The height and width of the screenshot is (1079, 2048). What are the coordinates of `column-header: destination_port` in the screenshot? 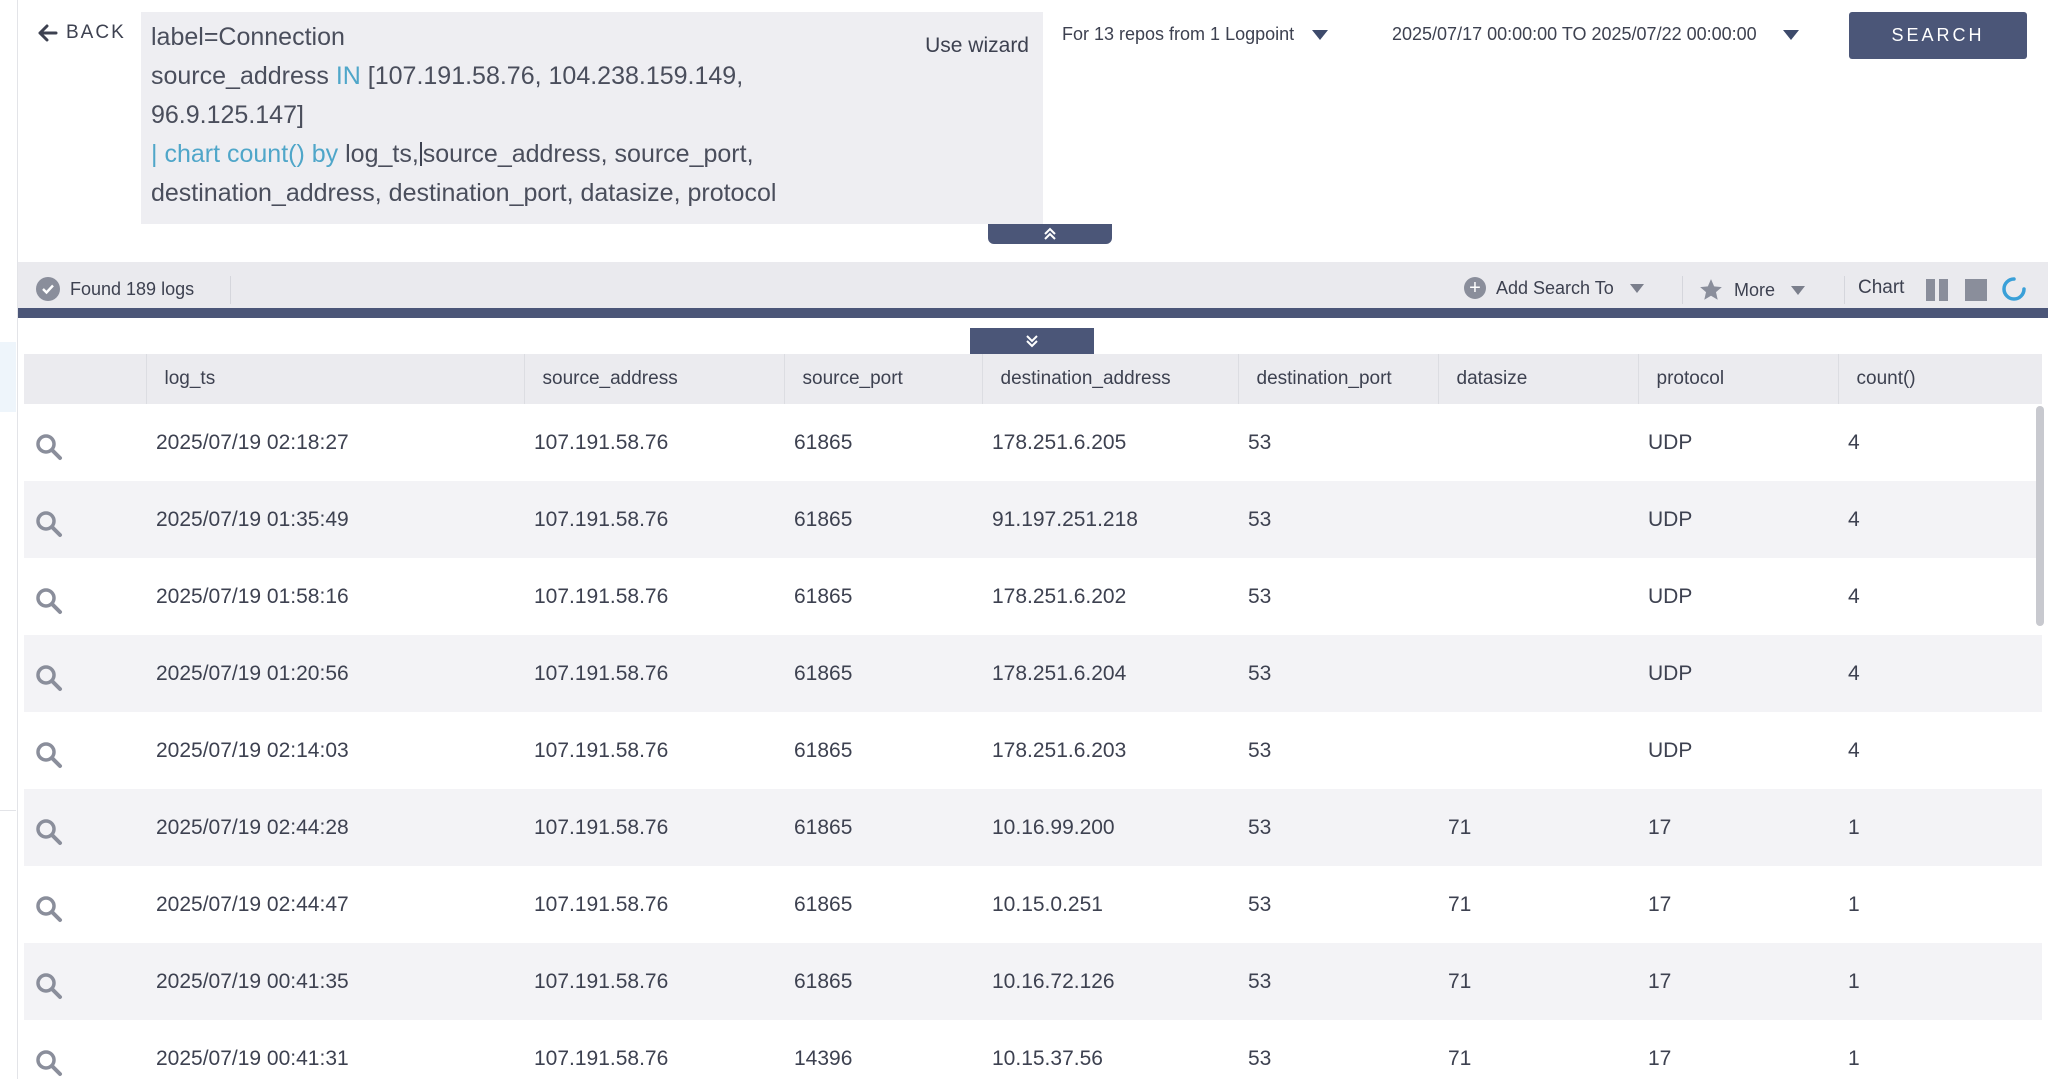 It's located at (1338, 379).